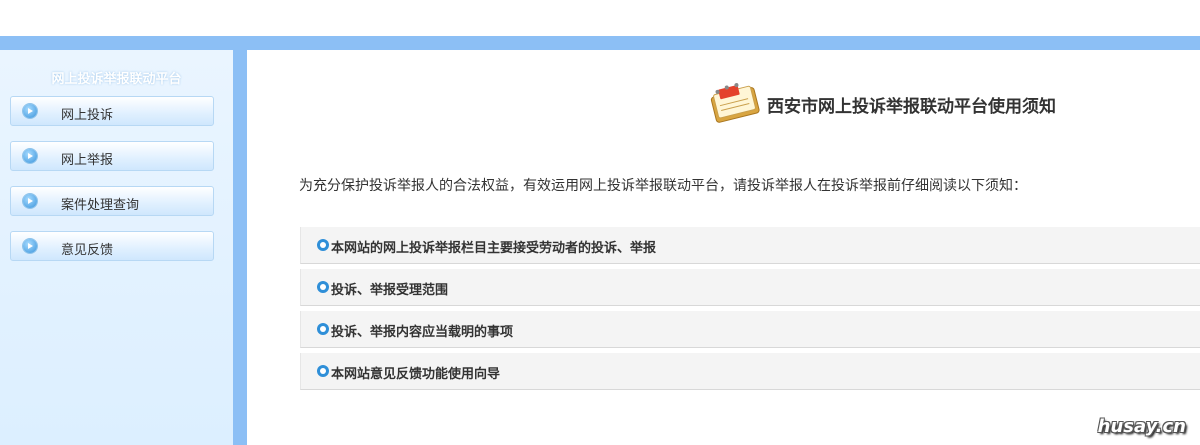 The height and width of the screenshot is (445, 1200). Describe the element at coordinates (750, 287) in the screenshot. I see `notice-item-acceptance-range: 投诉、举报受理范围` at that location.